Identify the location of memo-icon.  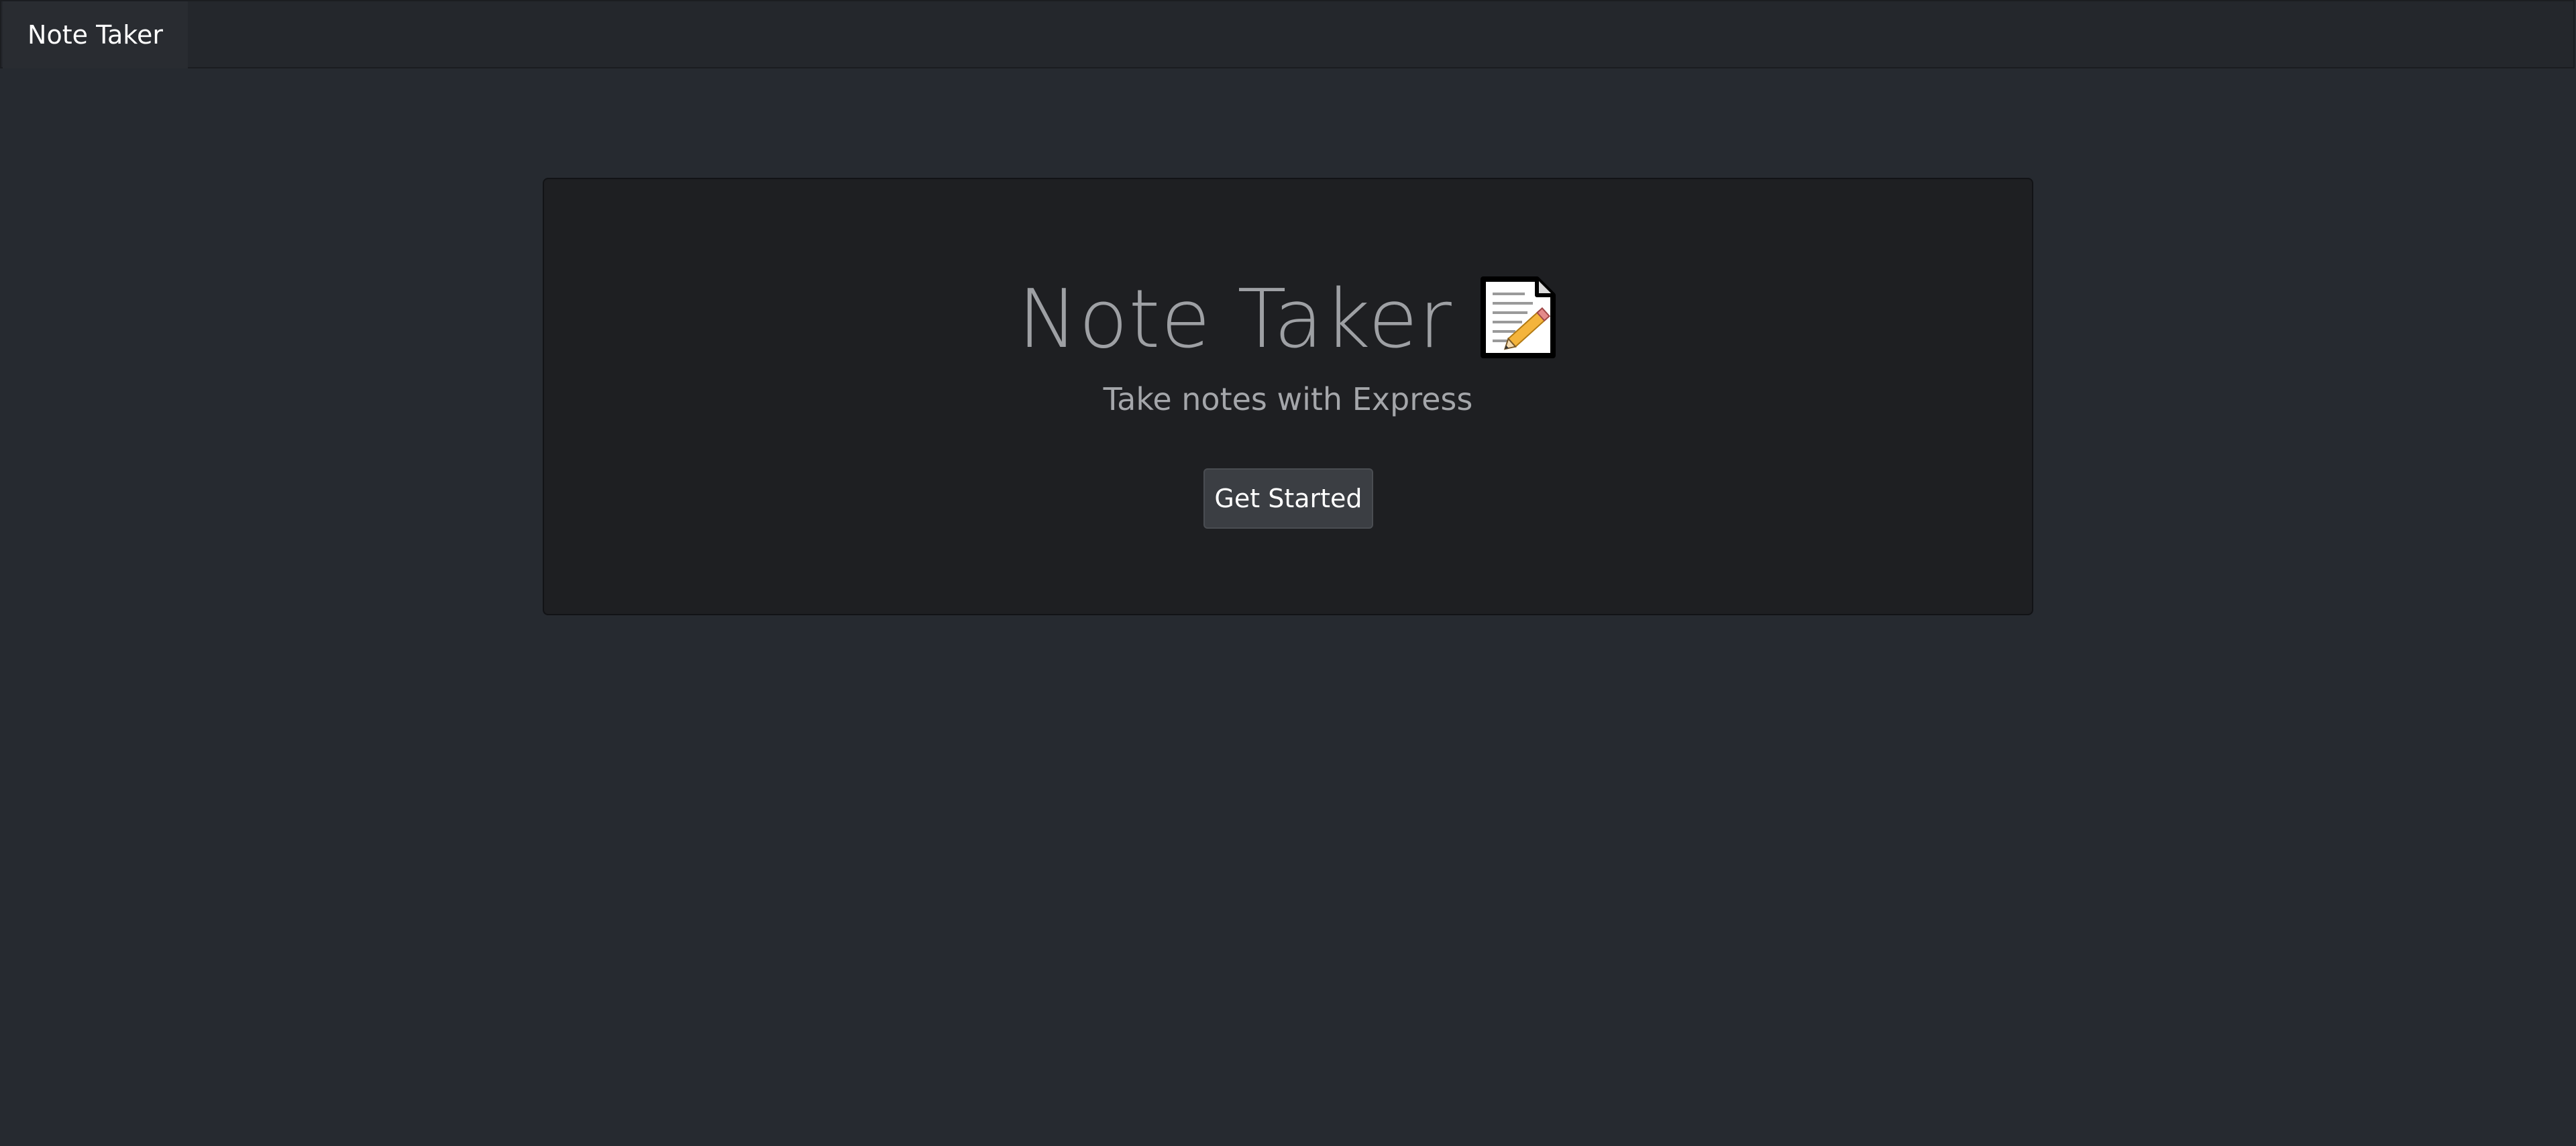
(1518, 317).